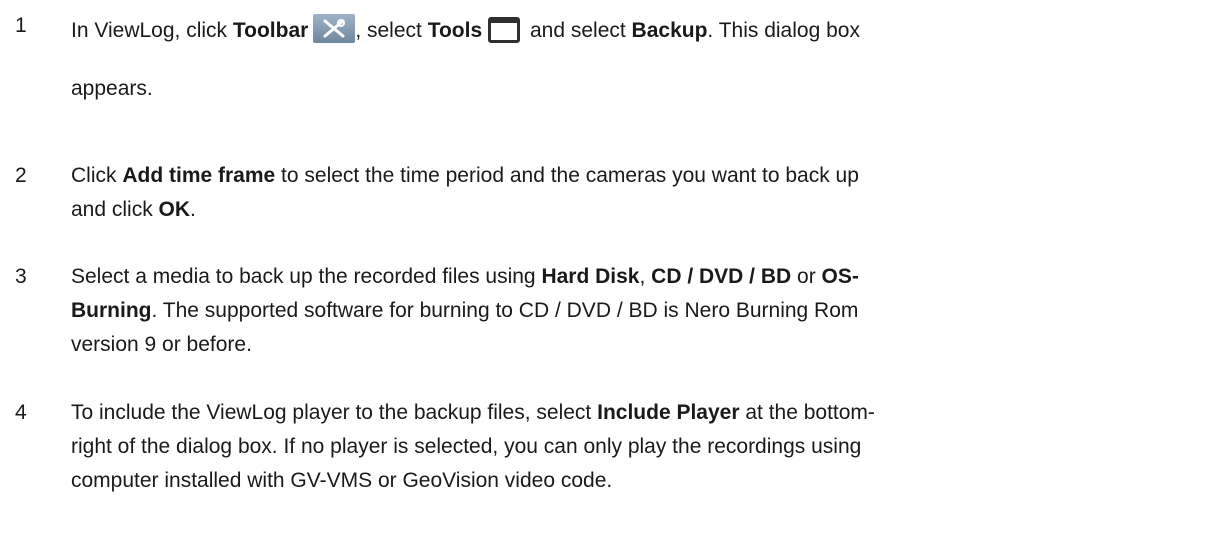 The height and width of the screenshot is (541, 1208). What do you see at coordinates (21, 25) in the screenshot?
I see `step-number: 1` at bounding box center [21, 25].